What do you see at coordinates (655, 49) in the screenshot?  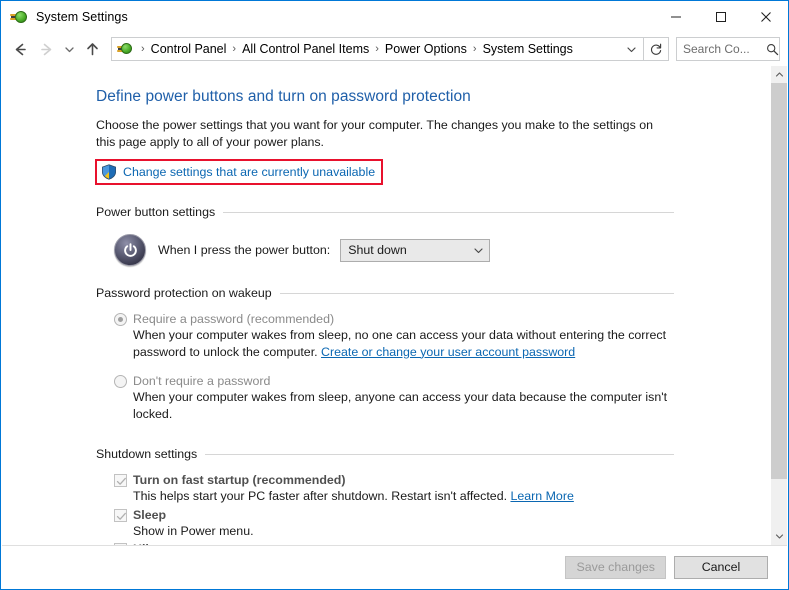 I see `refresh-icon` at bounding box center [655, 49].